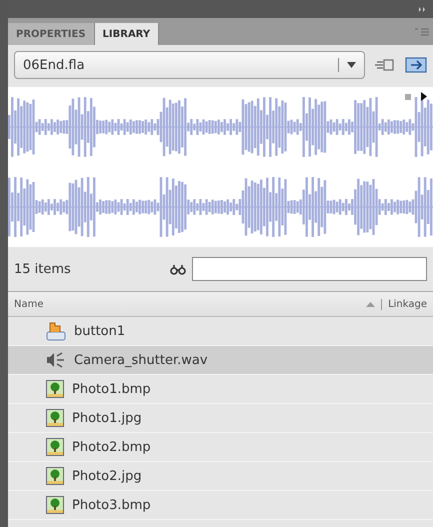 The width and height of the screenshot is (433, 527). Describe the element at coordinates (423, 9) in the screenshot. I see `collapse-icon` at that location.